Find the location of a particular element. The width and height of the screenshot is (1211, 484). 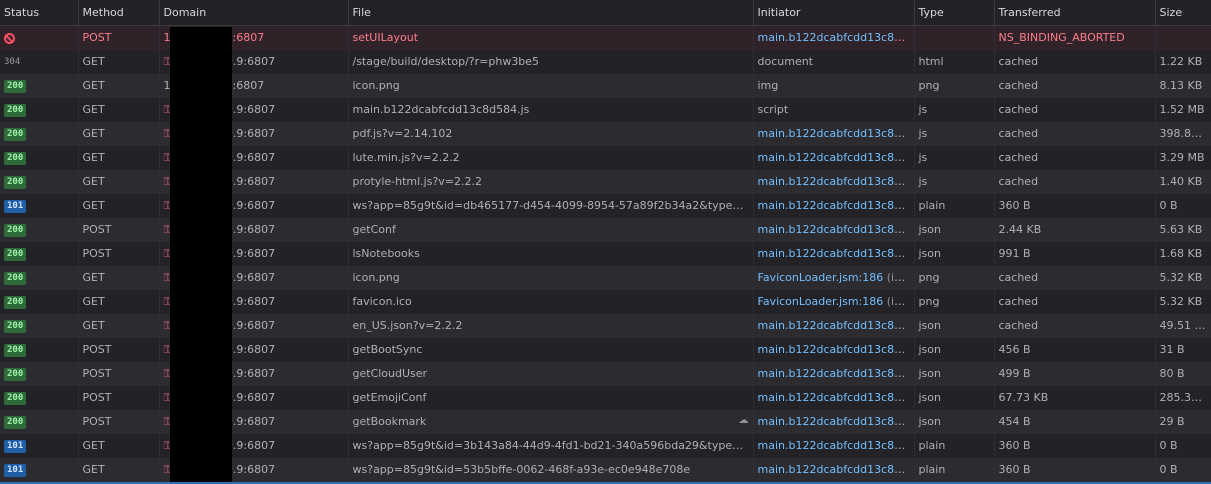

file-cell: lute.min.js?v=2.2.2 is located at coordinates (551, 157).